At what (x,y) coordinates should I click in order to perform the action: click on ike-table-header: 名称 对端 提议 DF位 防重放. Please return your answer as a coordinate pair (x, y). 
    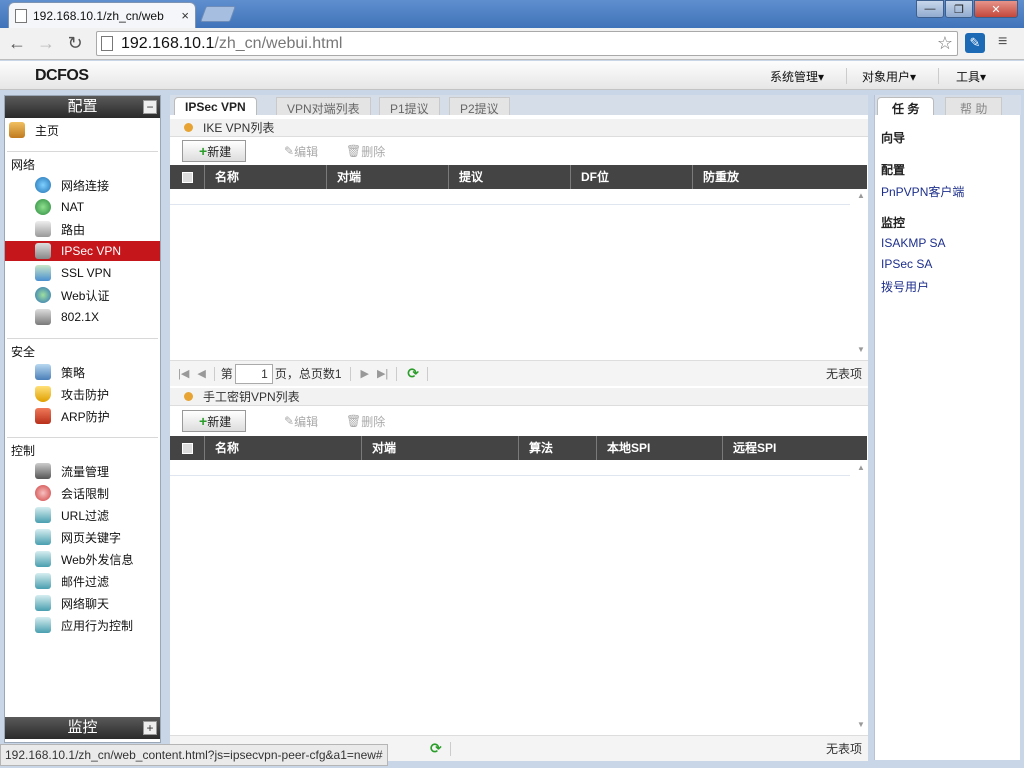
    Looking at the image, I should click on (518, 177).